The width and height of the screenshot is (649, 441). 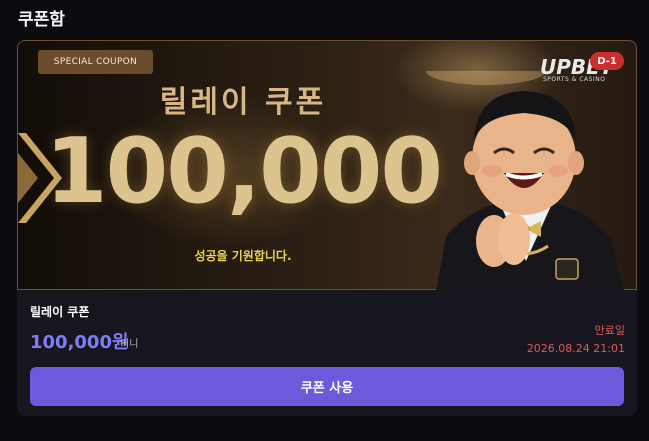 What do you see at coordinates (574, 79) in the screenshot?
I see `brand-logo-subtext: SPORTS & CASINO` at bounding box center [574, 79].